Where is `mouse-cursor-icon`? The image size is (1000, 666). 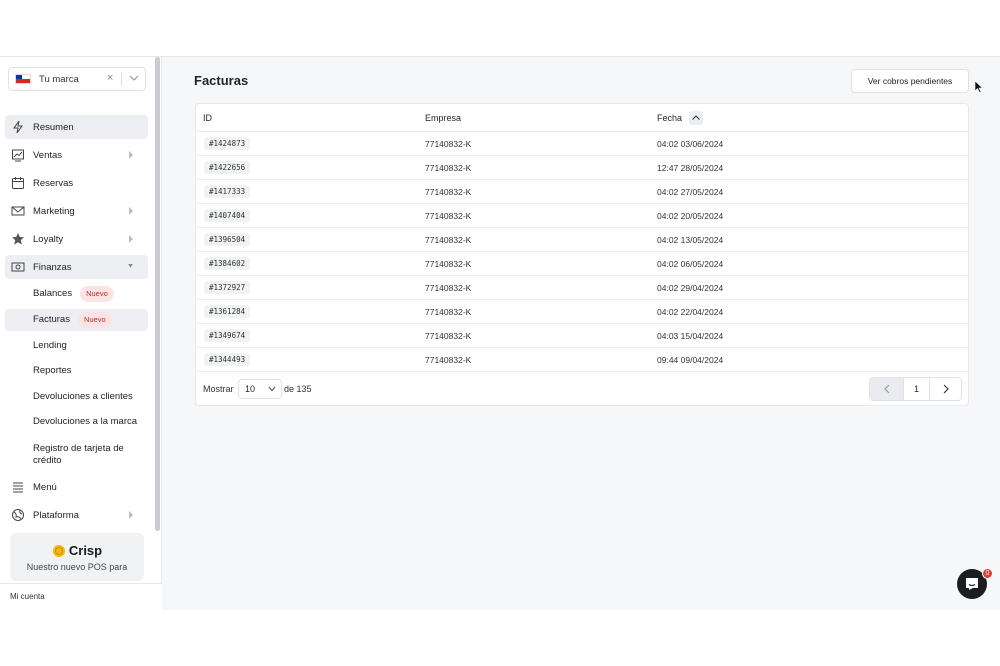
mouse-cursor-icon is located at coordinates (979, 87).